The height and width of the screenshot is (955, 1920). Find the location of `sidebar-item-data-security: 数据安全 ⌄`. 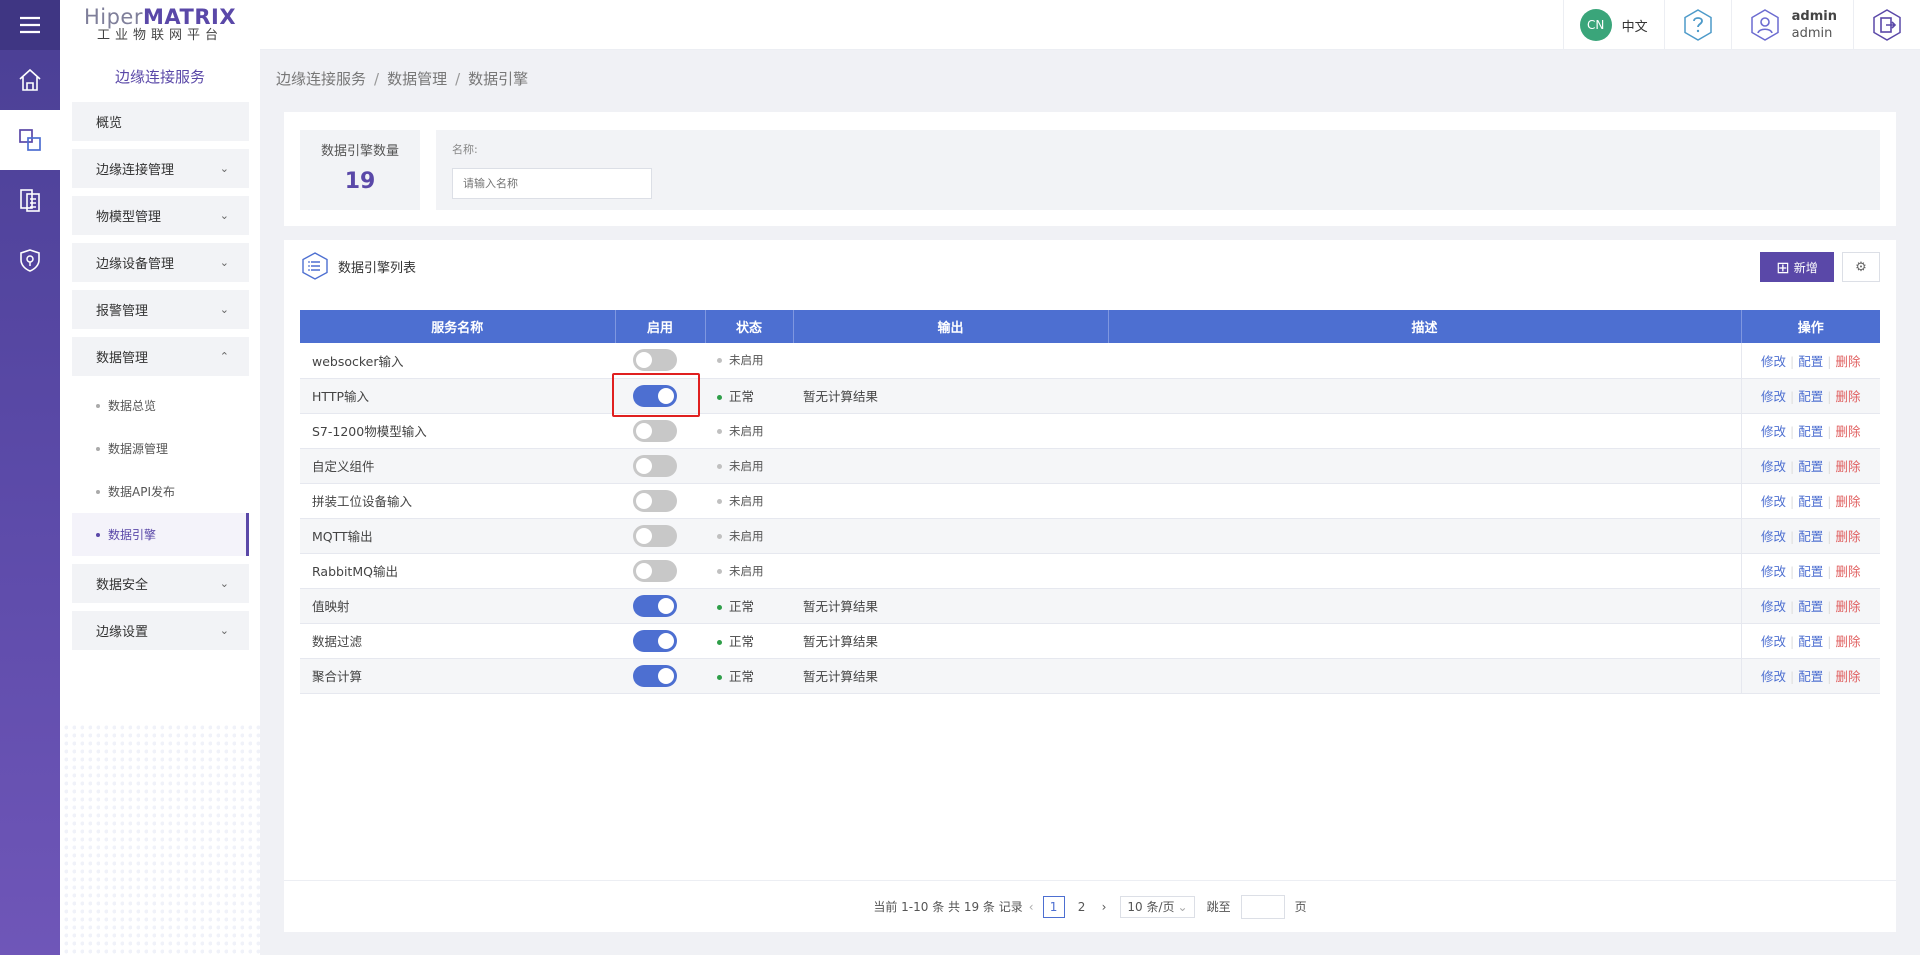

sidebar-item-data-security: 数据安全 ⌄ is located at coordinates (160, 583).